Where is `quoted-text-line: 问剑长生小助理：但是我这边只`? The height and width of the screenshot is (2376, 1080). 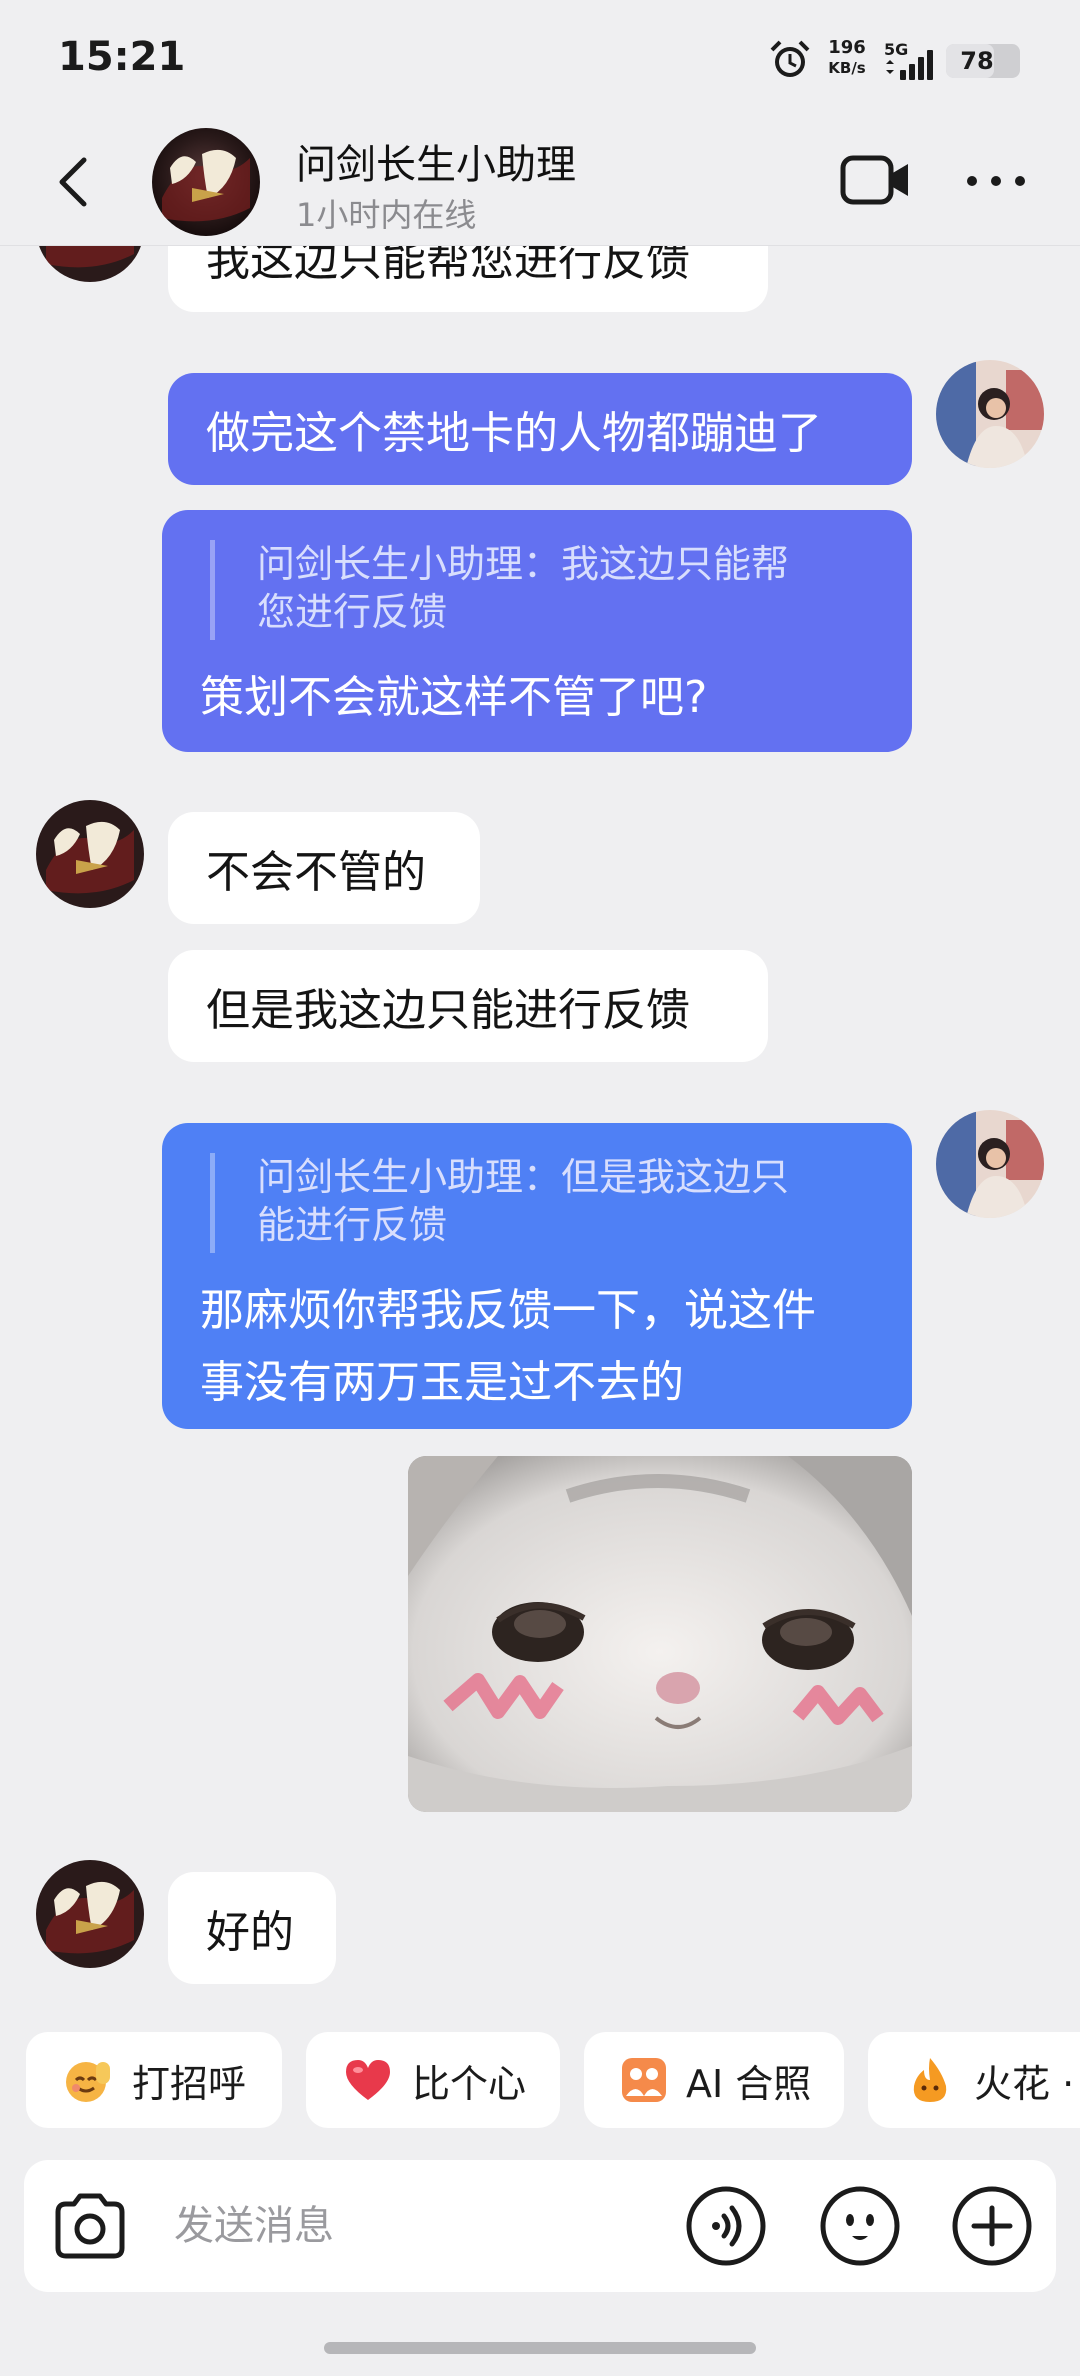 quoted-text-line: 问剑长生小助理：但是我这边只 is located at coordinates (523, 1177).